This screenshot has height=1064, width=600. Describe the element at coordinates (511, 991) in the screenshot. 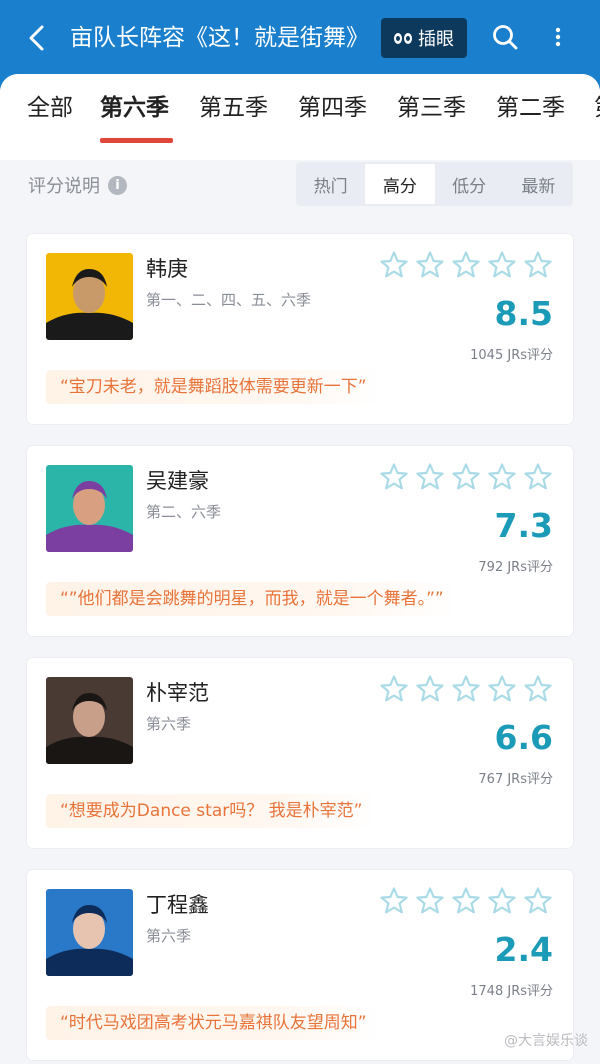

I see `vote-count: 1748 JRs评分` at that location.